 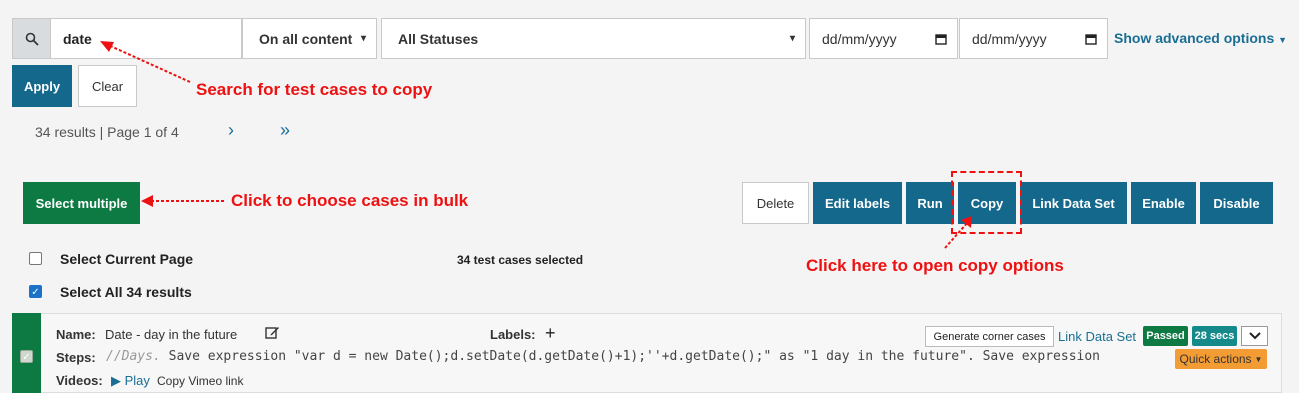 What do you see at coordinates (986, 202) in the screenshot?
I see `copy-highlight-box` at bounding box center [986, 202].